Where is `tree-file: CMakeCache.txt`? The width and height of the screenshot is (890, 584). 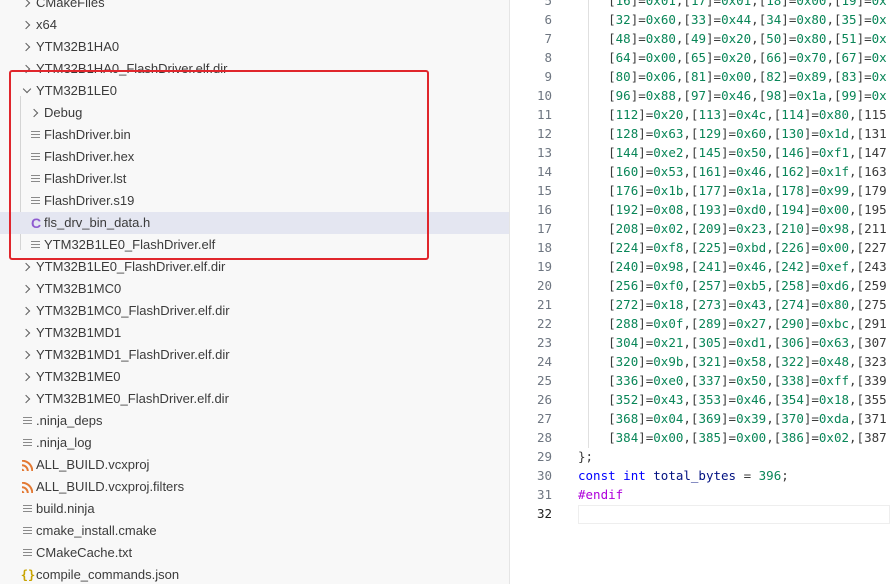
tree-file: CMakeCache.txt is located at coordinates (254, 553).